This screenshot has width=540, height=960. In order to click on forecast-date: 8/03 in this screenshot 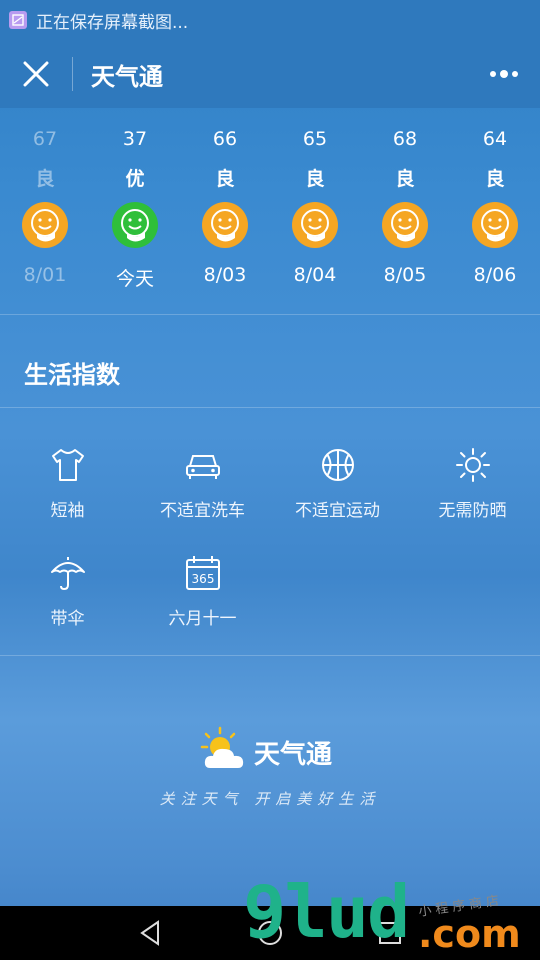, I will do `click(225, 275)`.